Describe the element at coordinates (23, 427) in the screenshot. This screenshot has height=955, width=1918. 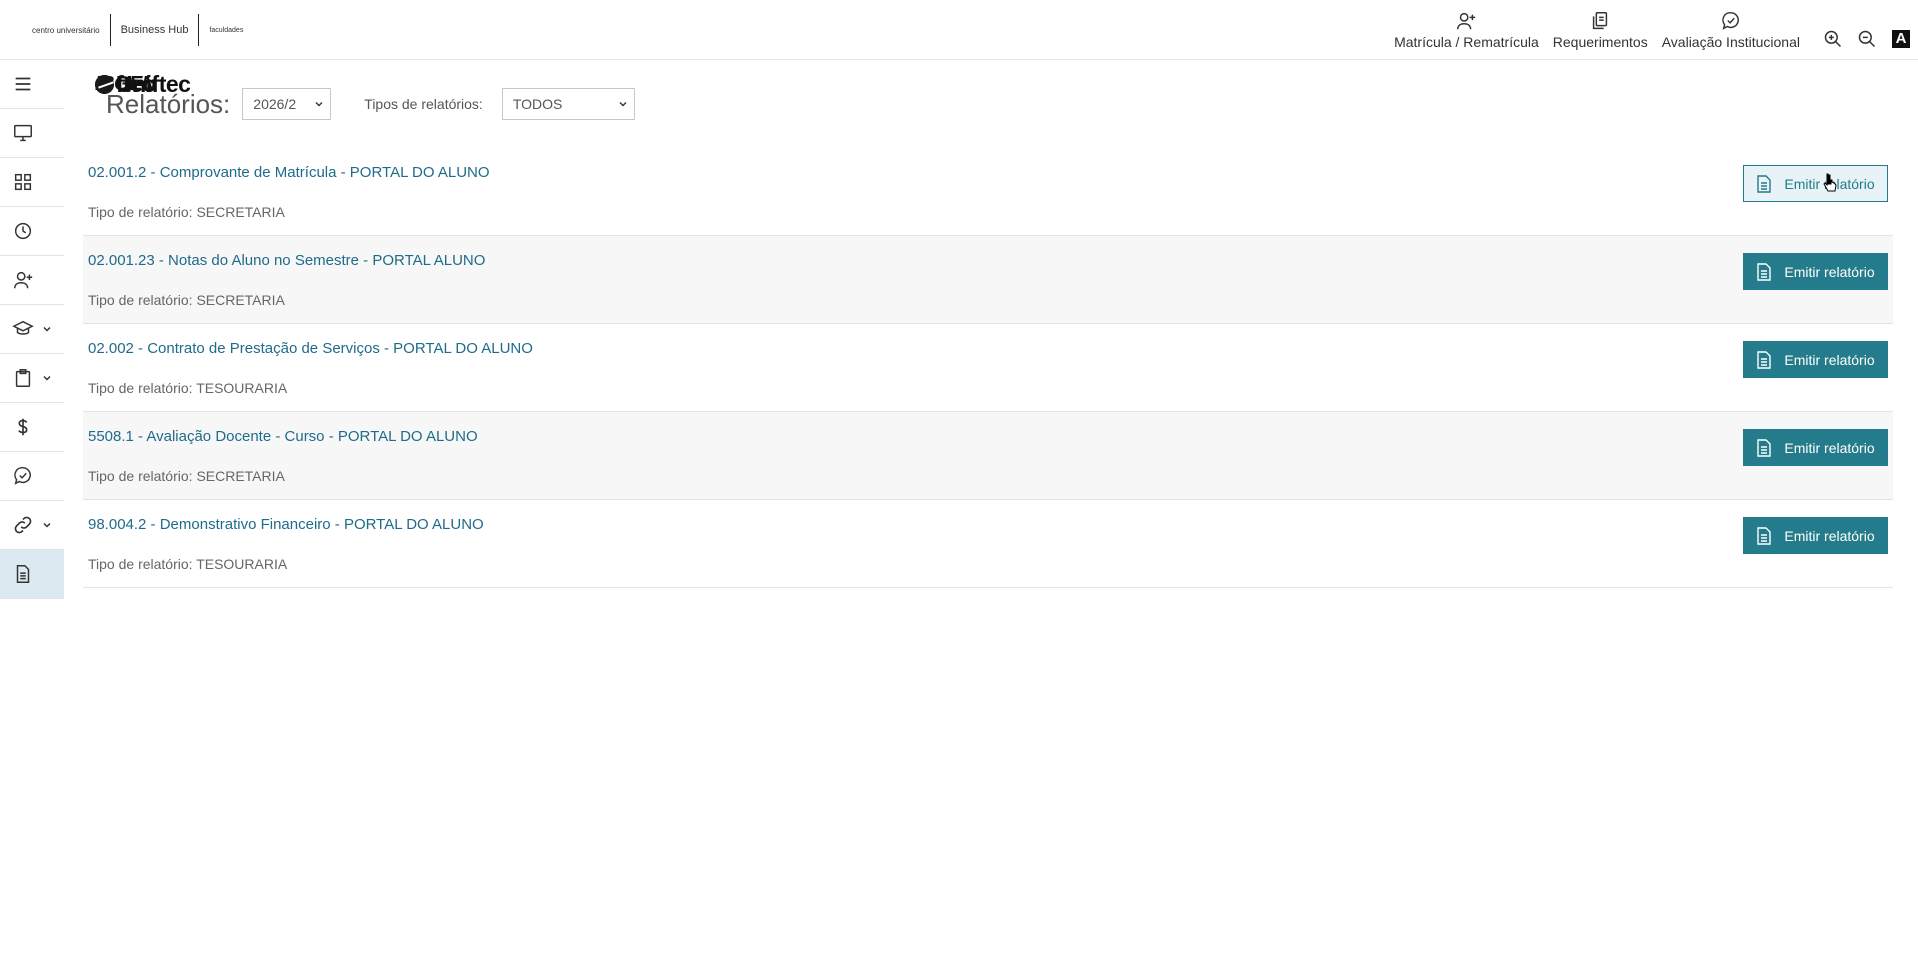
I see `dollar-icon` at that location.